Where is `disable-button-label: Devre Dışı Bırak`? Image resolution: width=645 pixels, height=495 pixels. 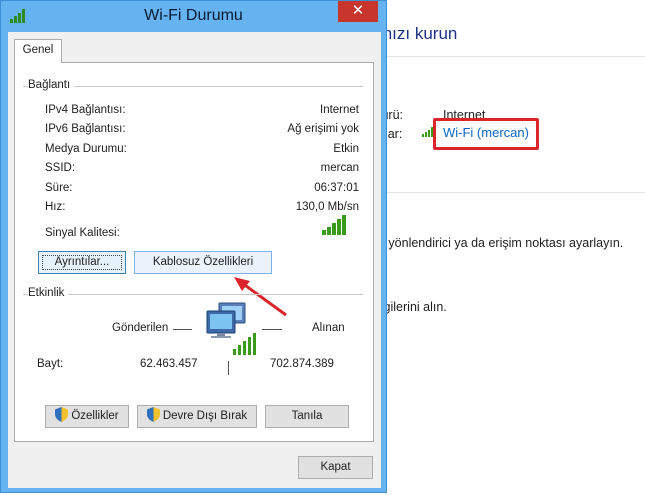
disable-button-label: Devre Dışı Bırak is located at coordinates (205, 416).